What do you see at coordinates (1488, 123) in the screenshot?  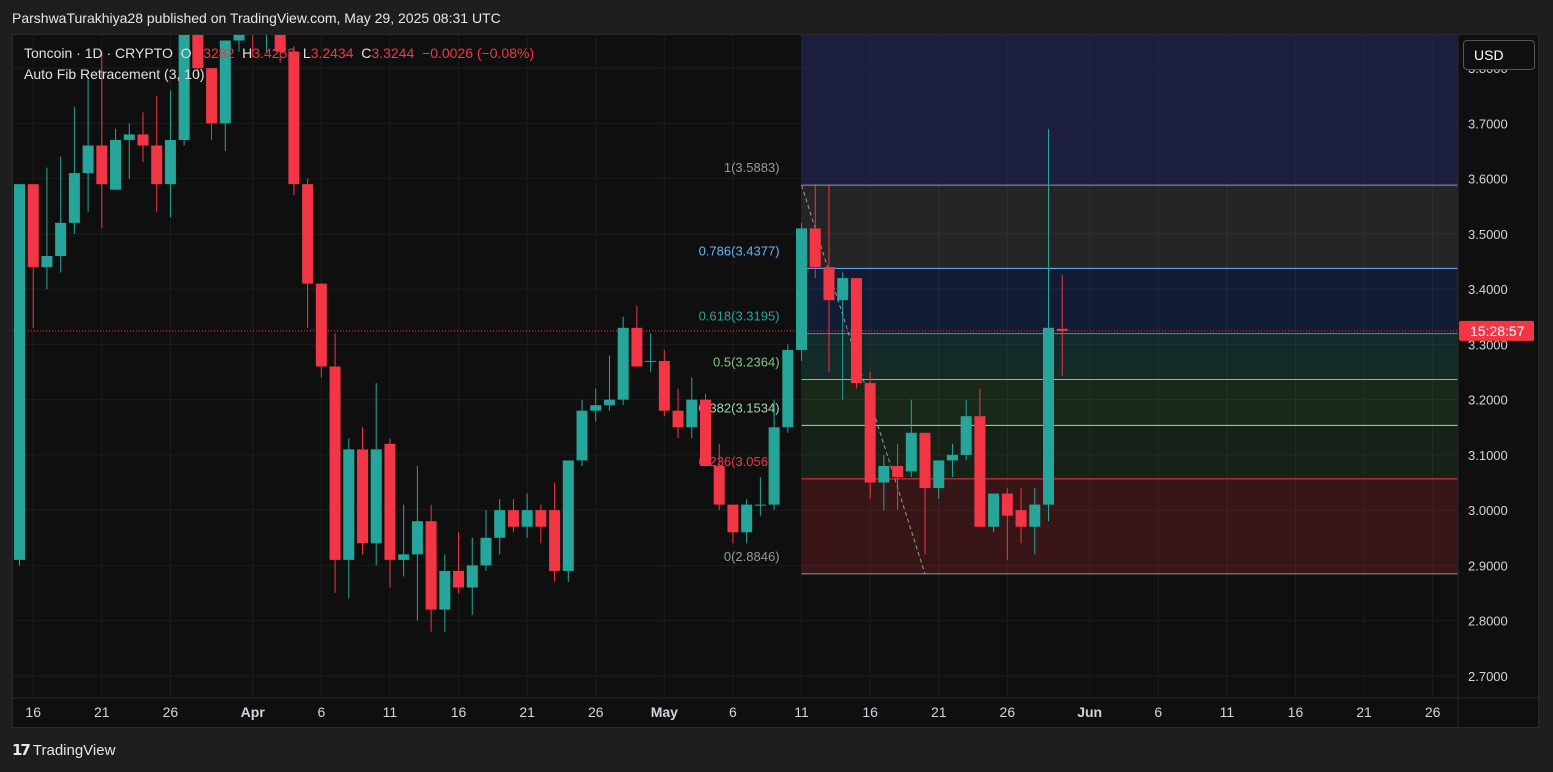 I see `price-tick-label: 3.7000` at bounding box center [1488, 123].